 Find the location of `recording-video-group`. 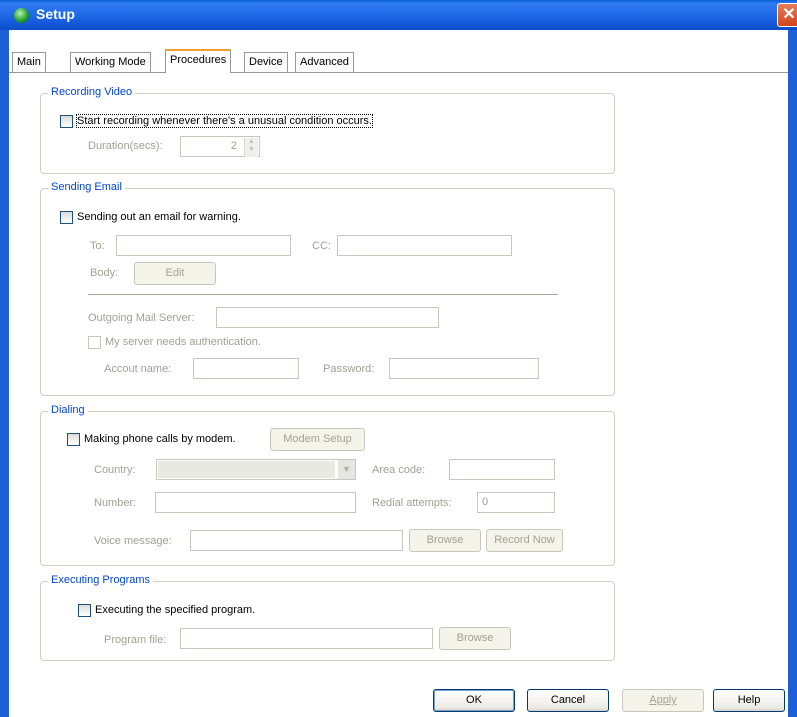

recording-video-group is located at coordinates (327, 133).